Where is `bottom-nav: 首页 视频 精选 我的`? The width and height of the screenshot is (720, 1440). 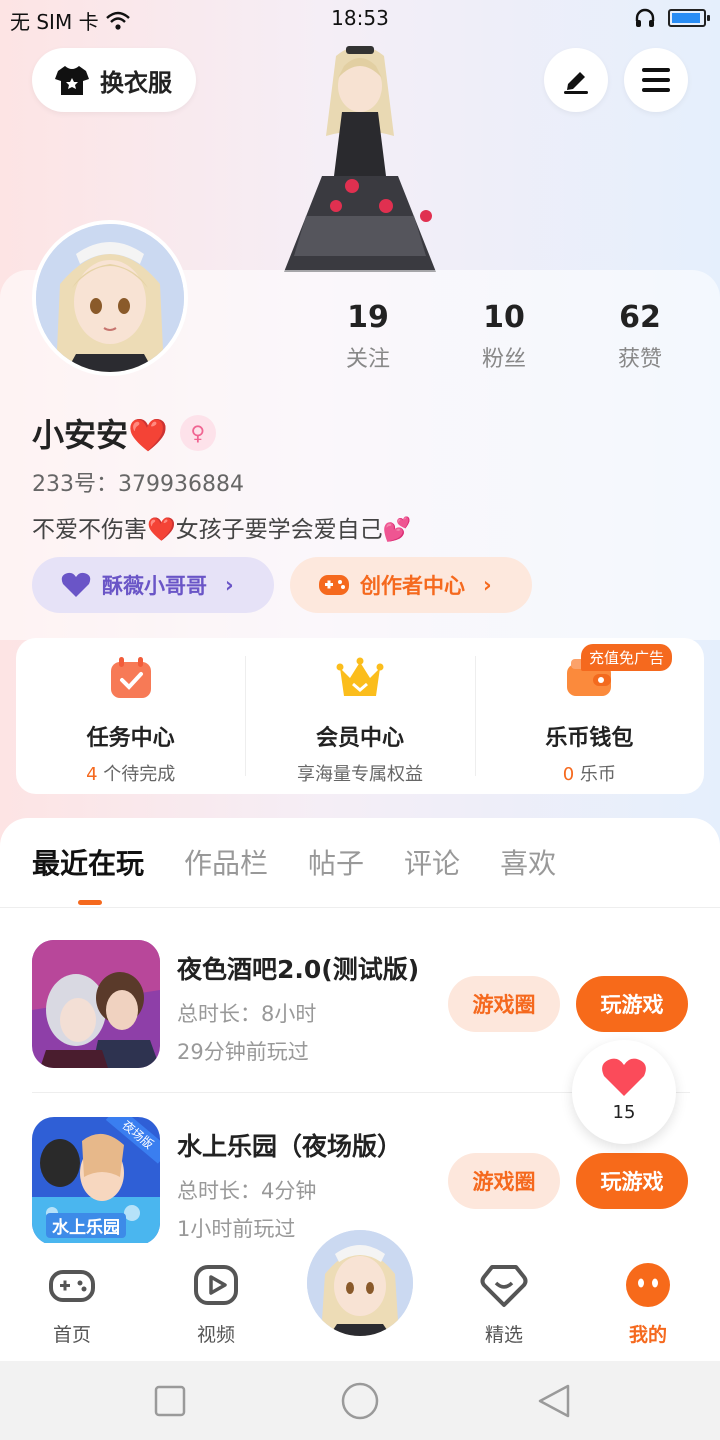
bottom-nav: 首页 视频 精选 我的 is located at coordinates (360, 1284).